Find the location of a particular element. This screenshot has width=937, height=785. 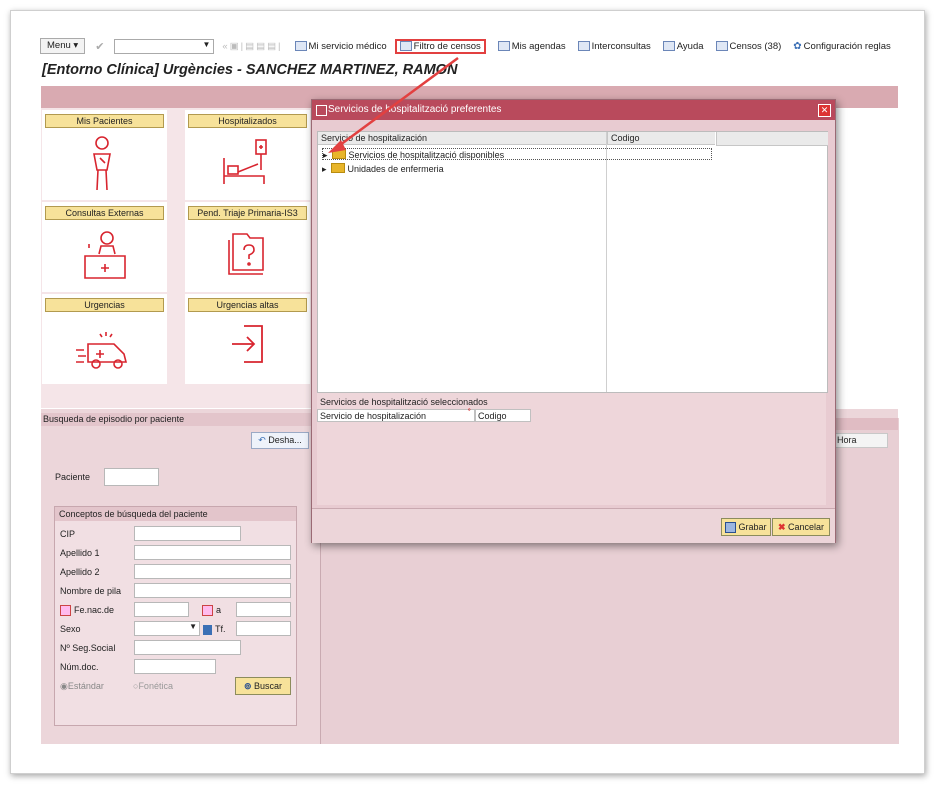

toolbar-item-ayuda: Ayuda is located at coordinates (683, 46).